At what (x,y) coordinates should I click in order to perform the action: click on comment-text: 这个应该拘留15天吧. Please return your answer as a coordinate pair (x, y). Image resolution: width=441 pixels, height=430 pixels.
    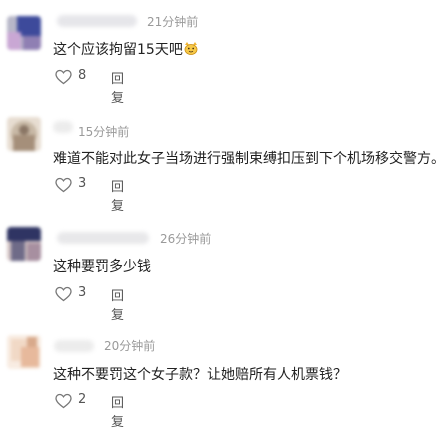
    Looking at the image, I should click on (125, 49).